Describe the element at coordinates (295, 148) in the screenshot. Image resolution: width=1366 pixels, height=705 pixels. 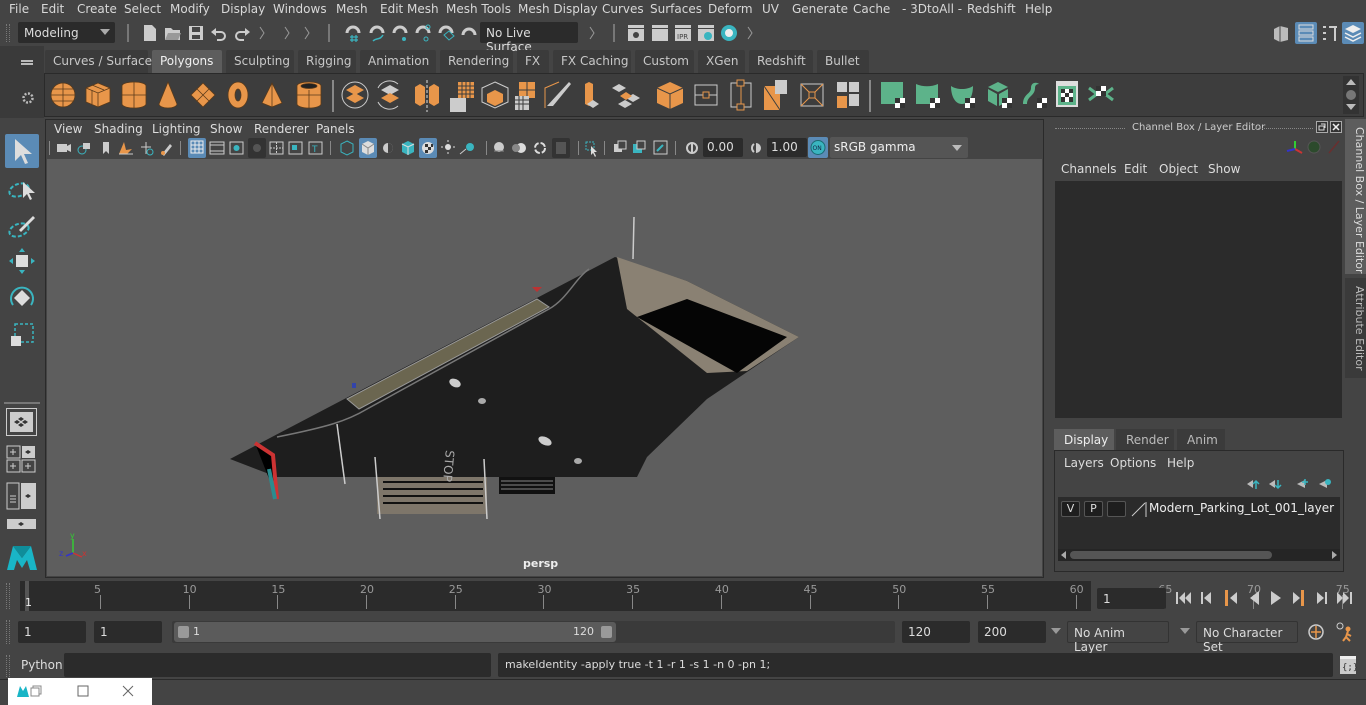
I see `safe-action-icon` at that location.